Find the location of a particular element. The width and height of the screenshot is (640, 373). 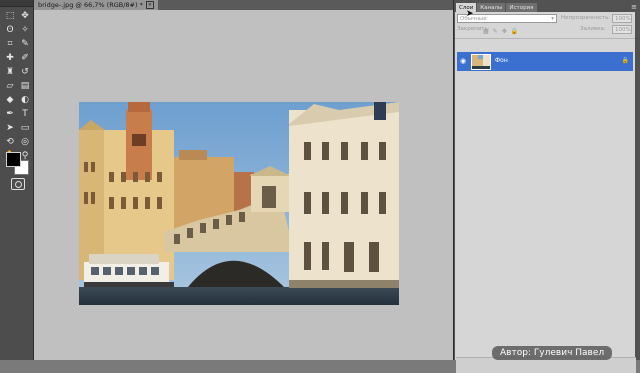

mouse-cursor-icon: ➤ is located at coordinates (470, 14).